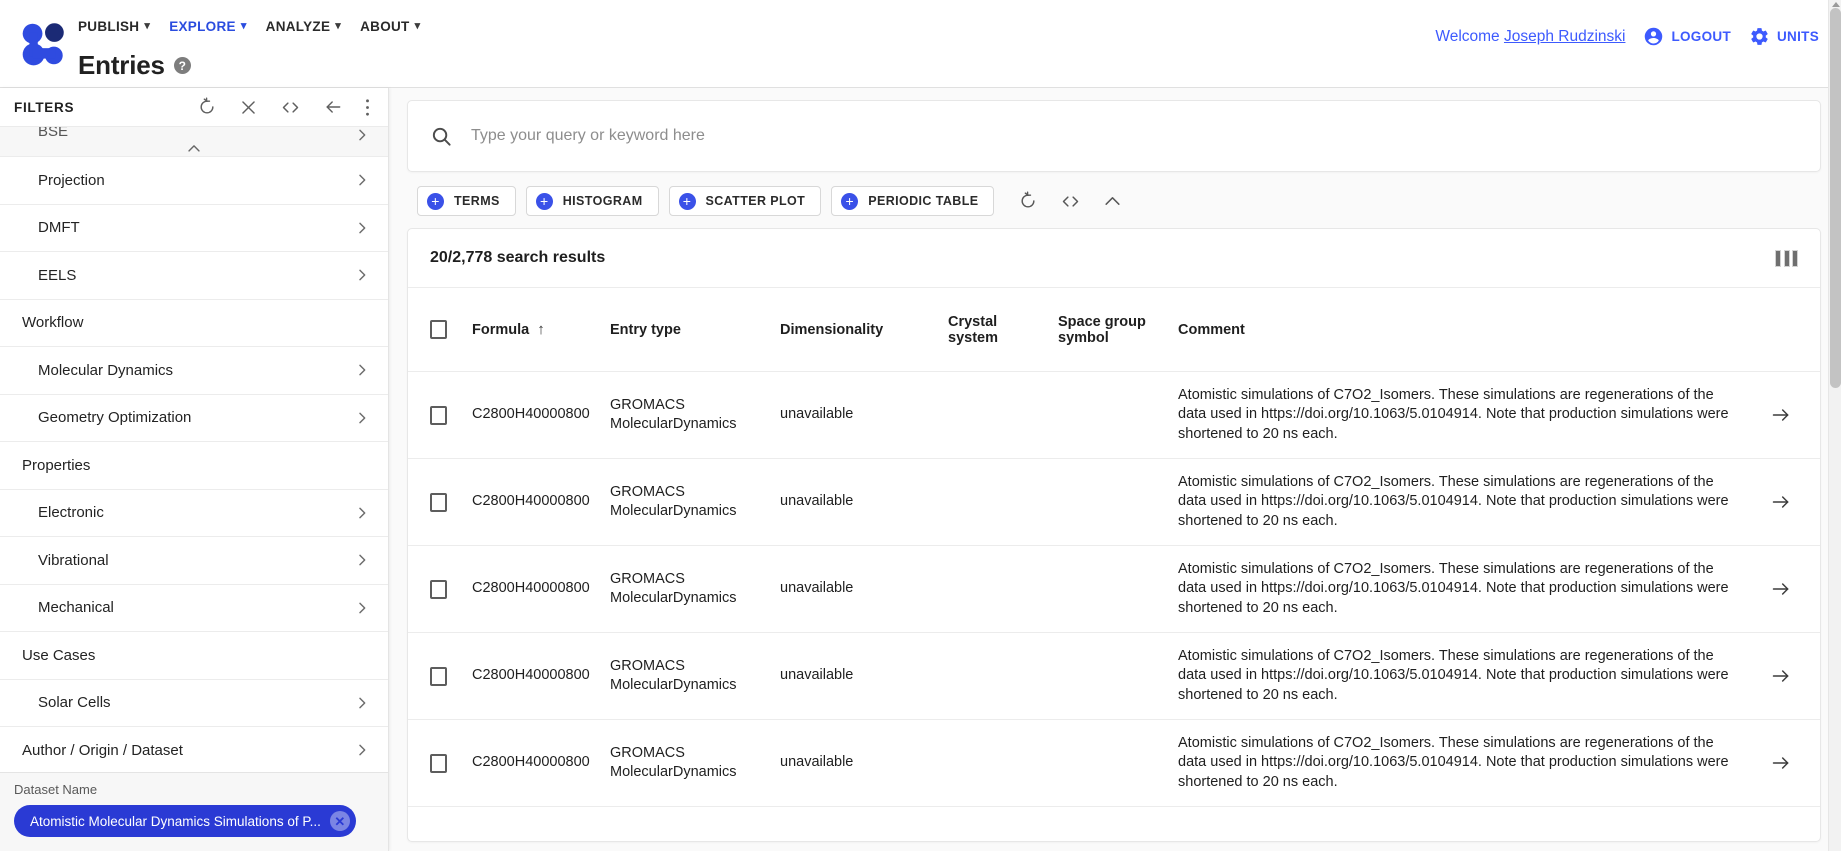 The height and width of the screenshot is (851, 1841). Describe the element at coordinates (1070, 201) in the screenshot. I see `code-viz-icon` at that location.